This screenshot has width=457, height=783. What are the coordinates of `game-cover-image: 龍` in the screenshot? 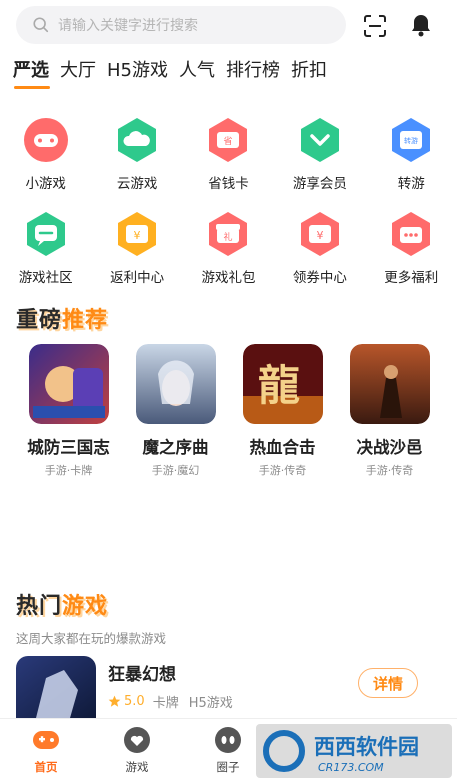 It's located at (282, 384).